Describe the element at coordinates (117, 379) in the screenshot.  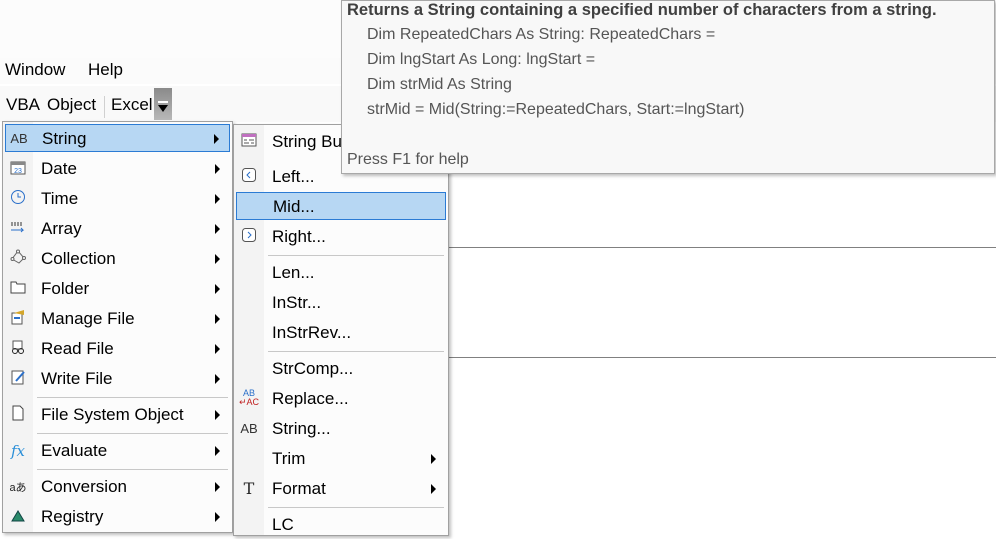
I see `main-menu-item: Write File` at that location.